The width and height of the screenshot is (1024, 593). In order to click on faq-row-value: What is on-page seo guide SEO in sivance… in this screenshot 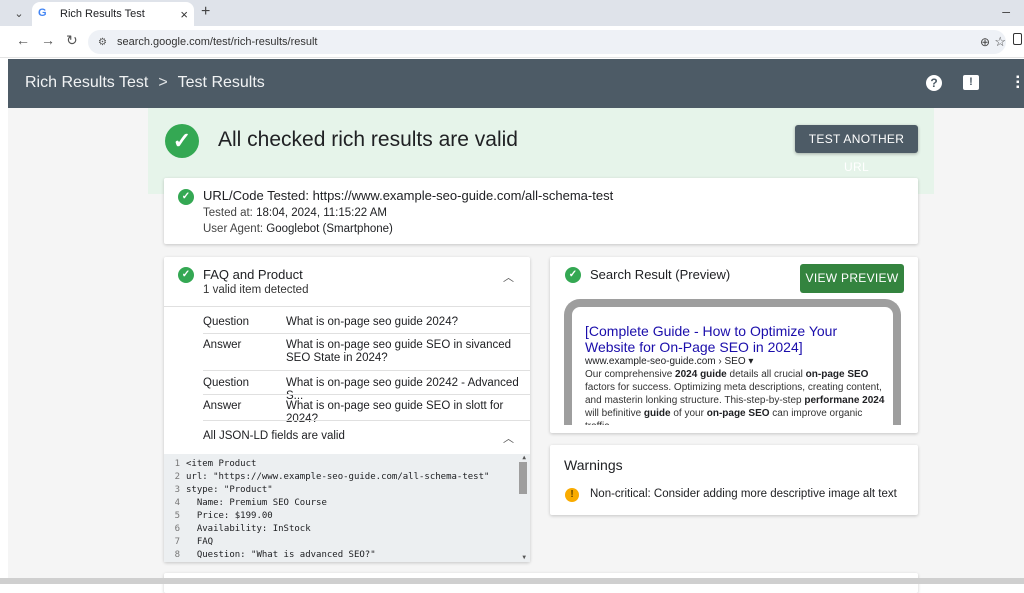, I will do `click(399, 351)`.